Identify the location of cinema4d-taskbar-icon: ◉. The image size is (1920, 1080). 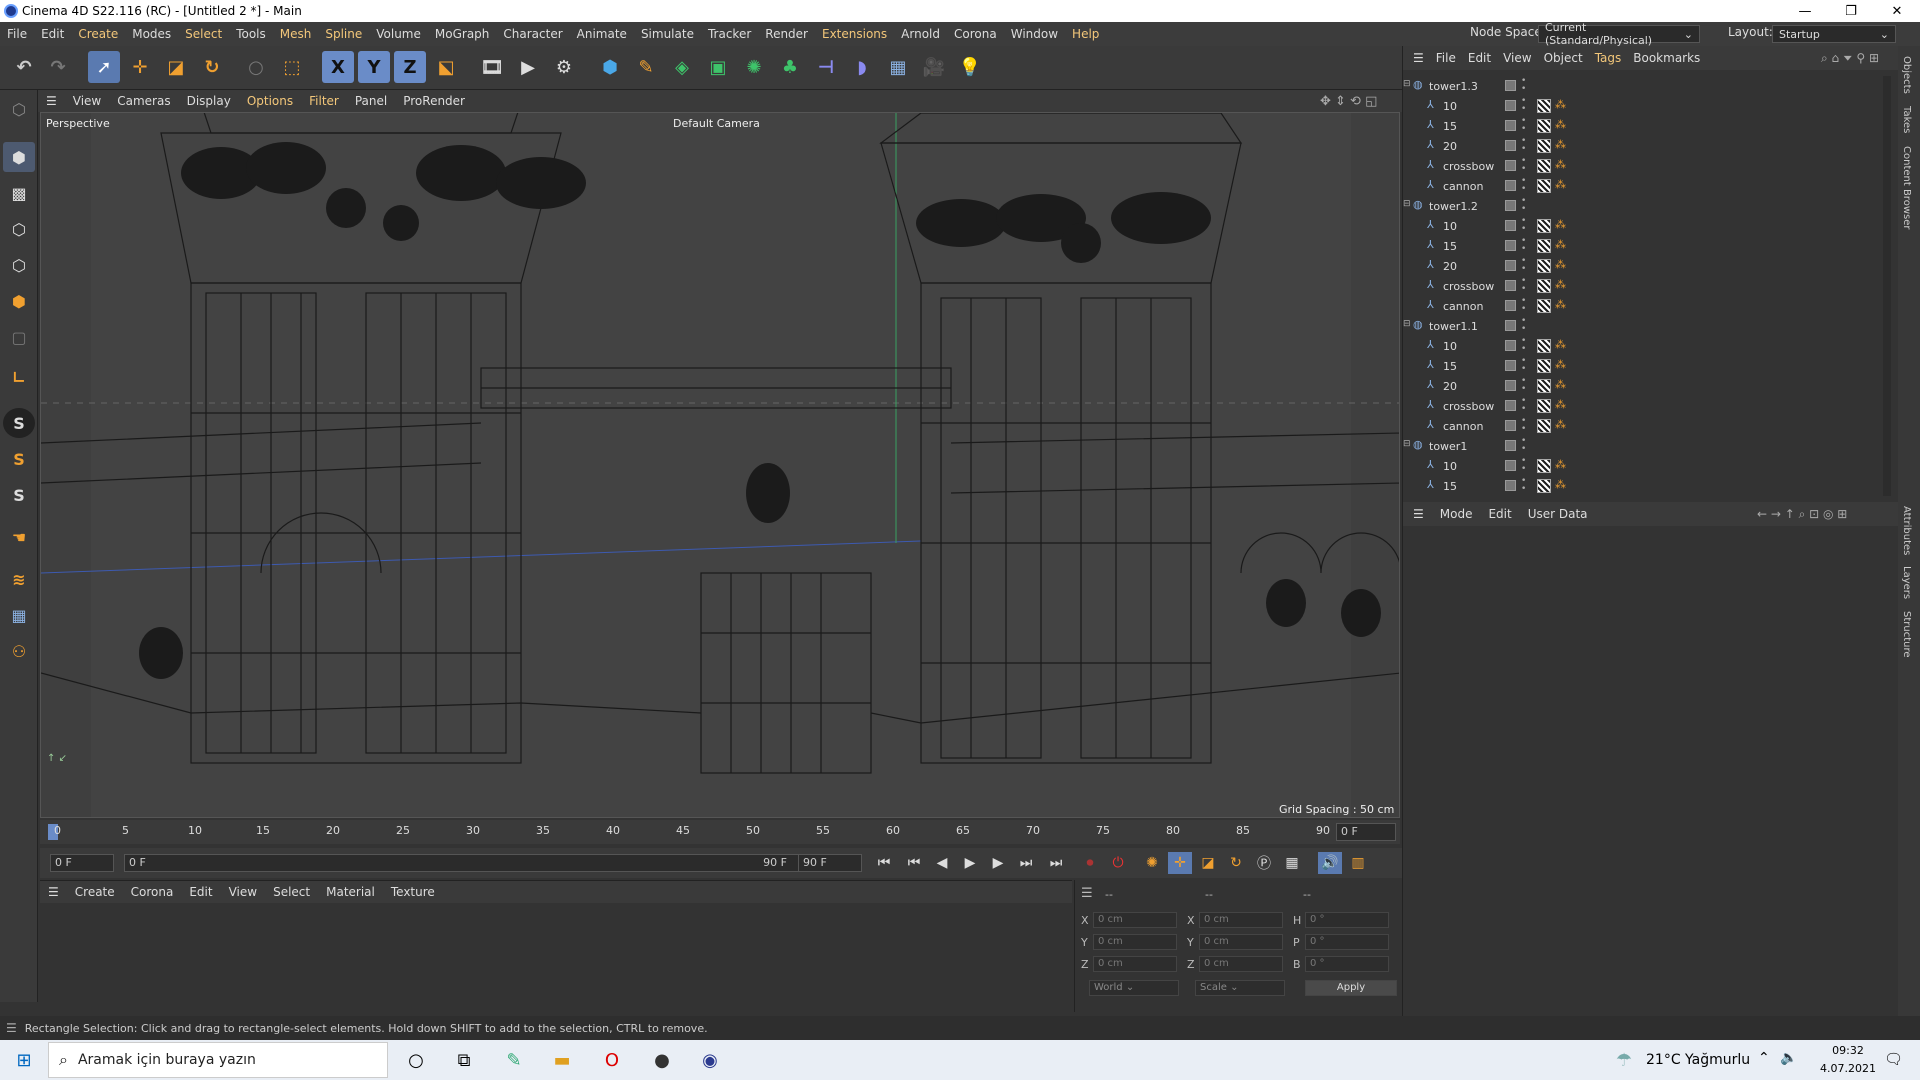
(710, 1060).